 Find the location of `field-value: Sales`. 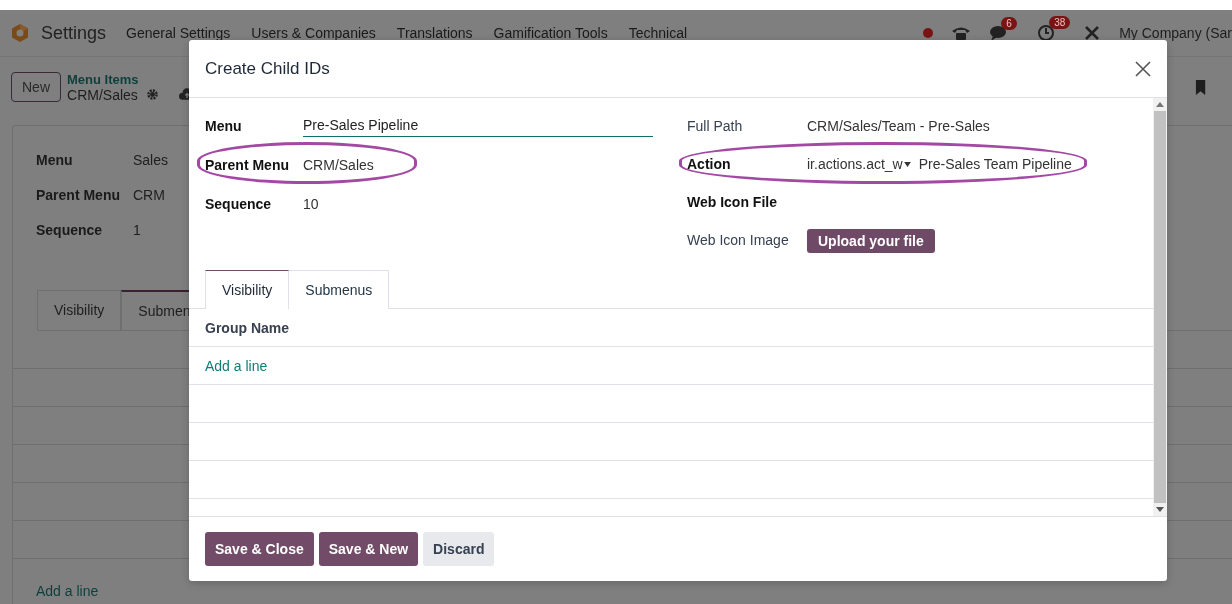

field-value: Sales is located at coordinates (151, 160).